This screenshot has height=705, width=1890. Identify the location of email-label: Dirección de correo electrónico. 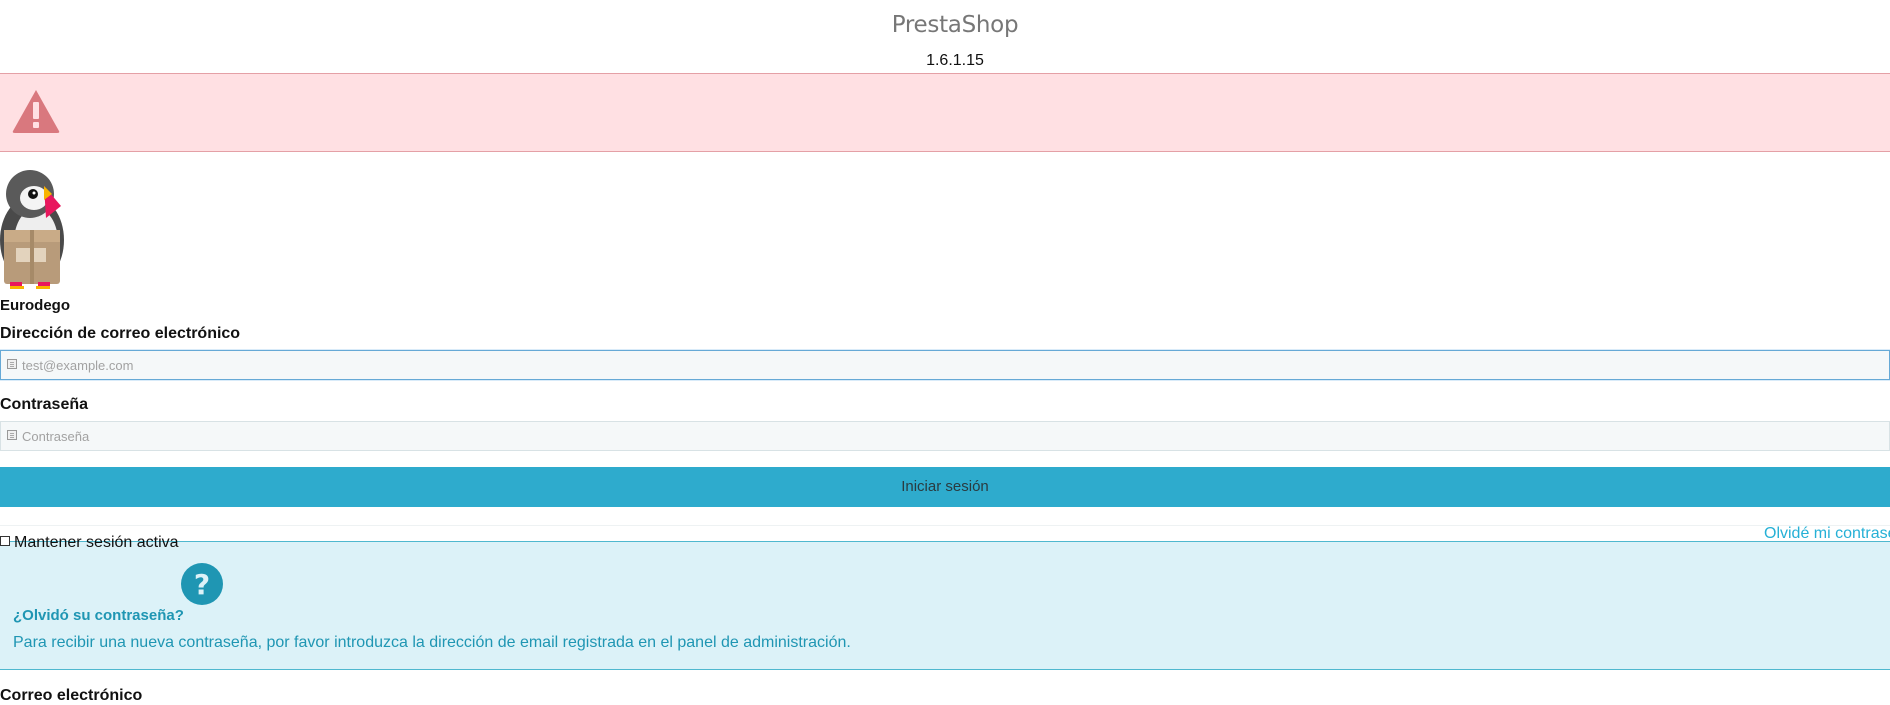
(120, 333).